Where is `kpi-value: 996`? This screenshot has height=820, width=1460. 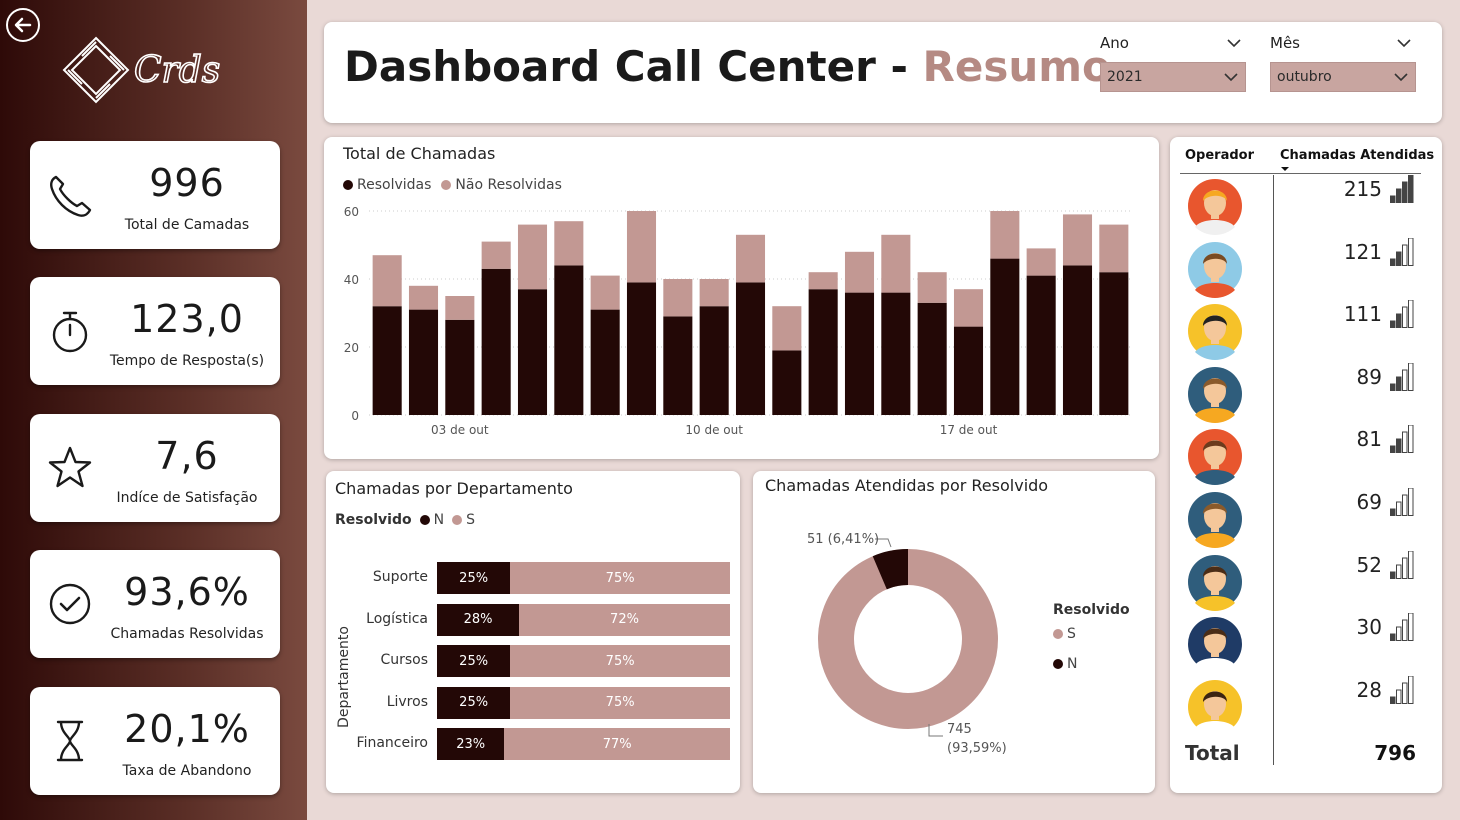 kpi-value: 996 is located at coordinates (187, 183).